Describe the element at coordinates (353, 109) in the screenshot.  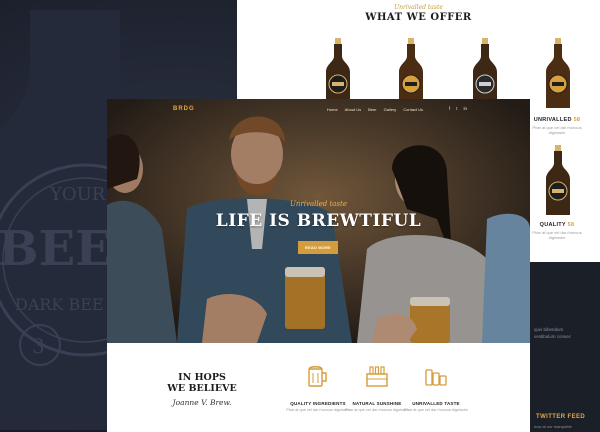
I see `nav-item-about: About Us` at that location.